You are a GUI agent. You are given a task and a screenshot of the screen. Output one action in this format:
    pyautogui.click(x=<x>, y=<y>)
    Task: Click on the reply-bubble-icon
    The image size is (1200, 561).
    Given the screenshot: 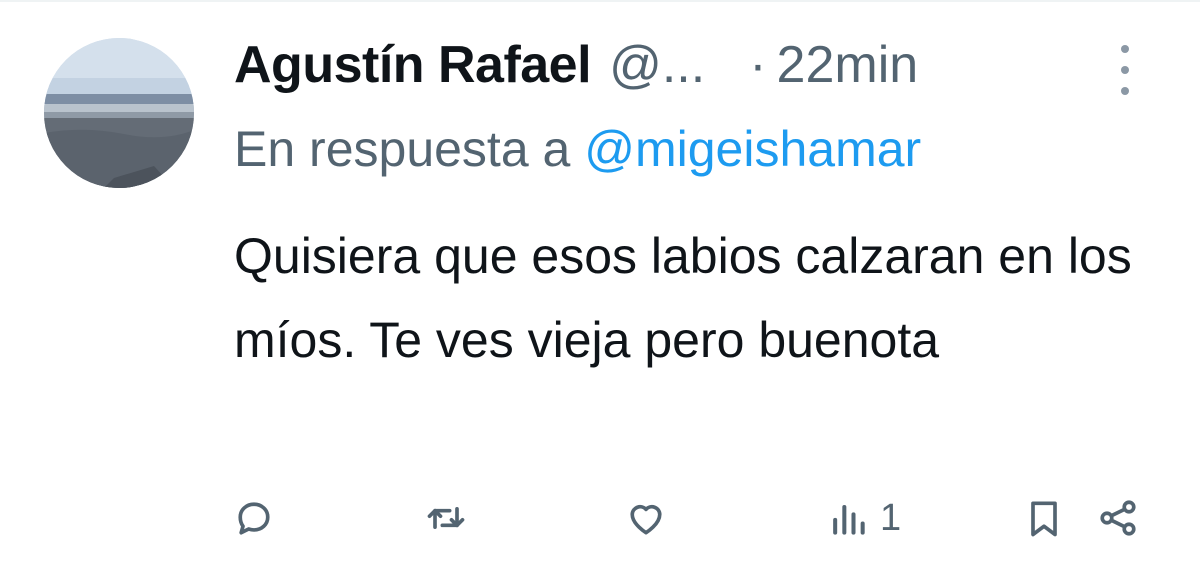 What is the action you would take?
    pyautogui.click(x=254, y=518)
    